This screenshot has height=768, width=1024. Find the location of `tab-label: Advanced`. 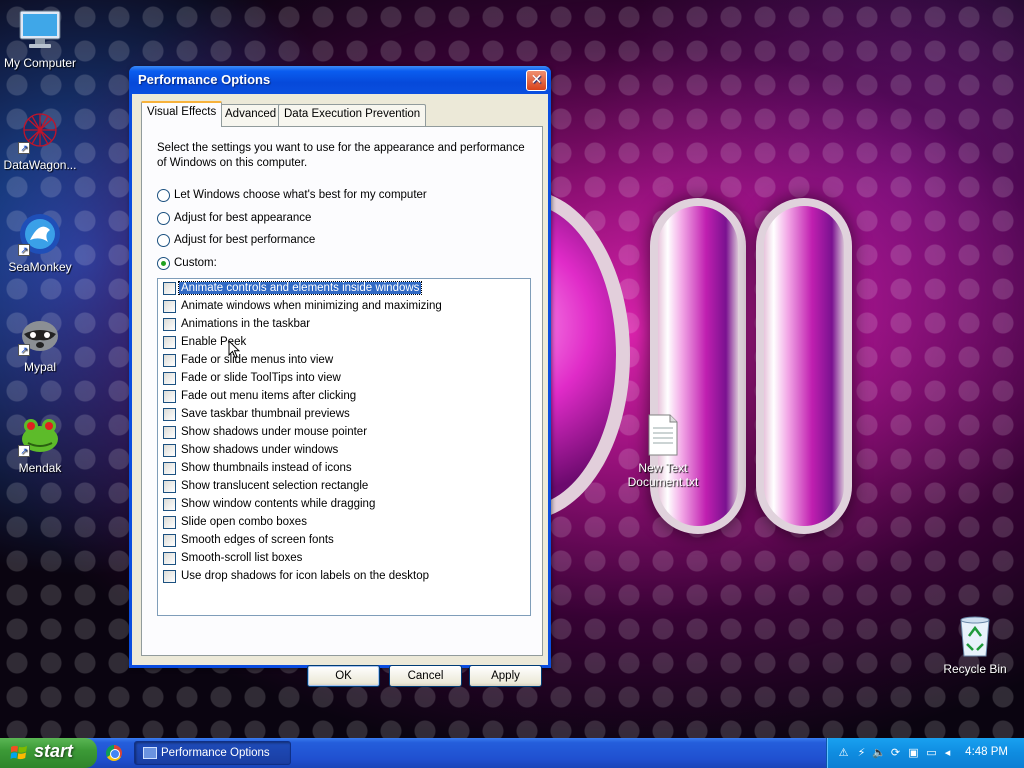

tab-label: Advanced is located at coordinates (251, 114).